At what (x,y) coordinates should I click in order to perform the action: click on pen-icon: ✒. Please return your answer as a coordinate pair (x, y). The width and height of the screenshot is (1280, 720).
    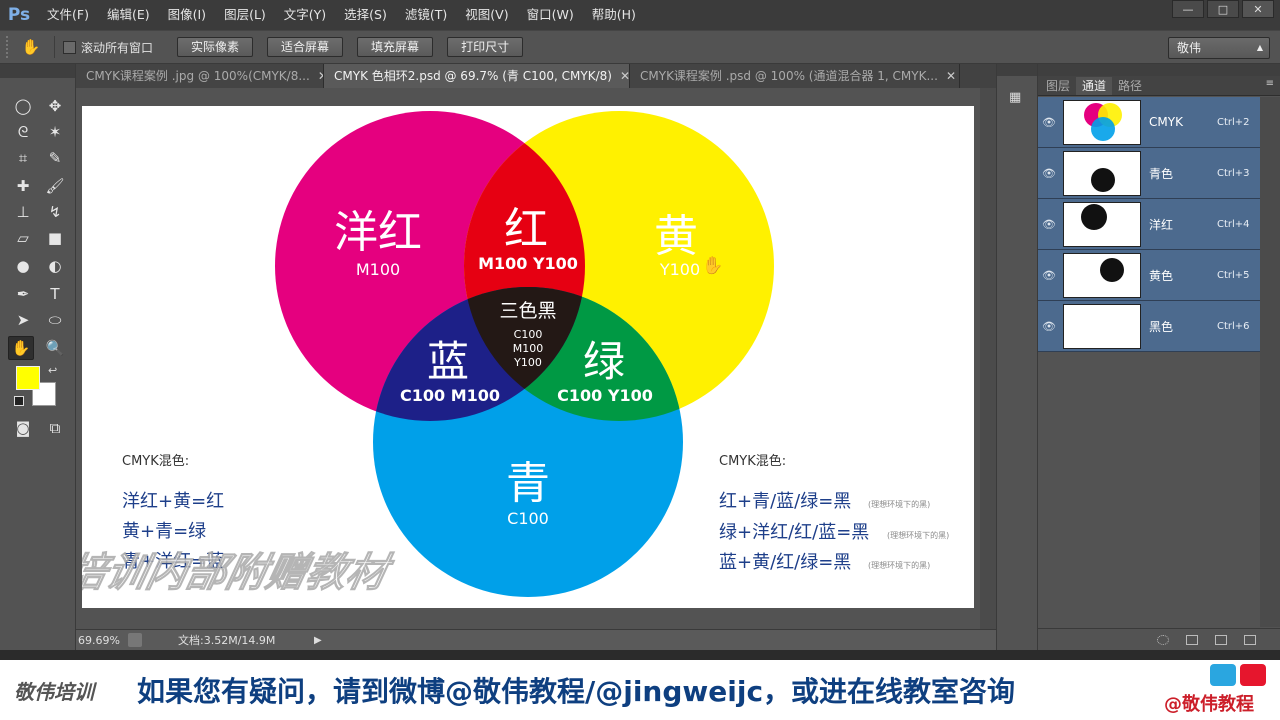
    Looking at the image, I should click on (23, 294).